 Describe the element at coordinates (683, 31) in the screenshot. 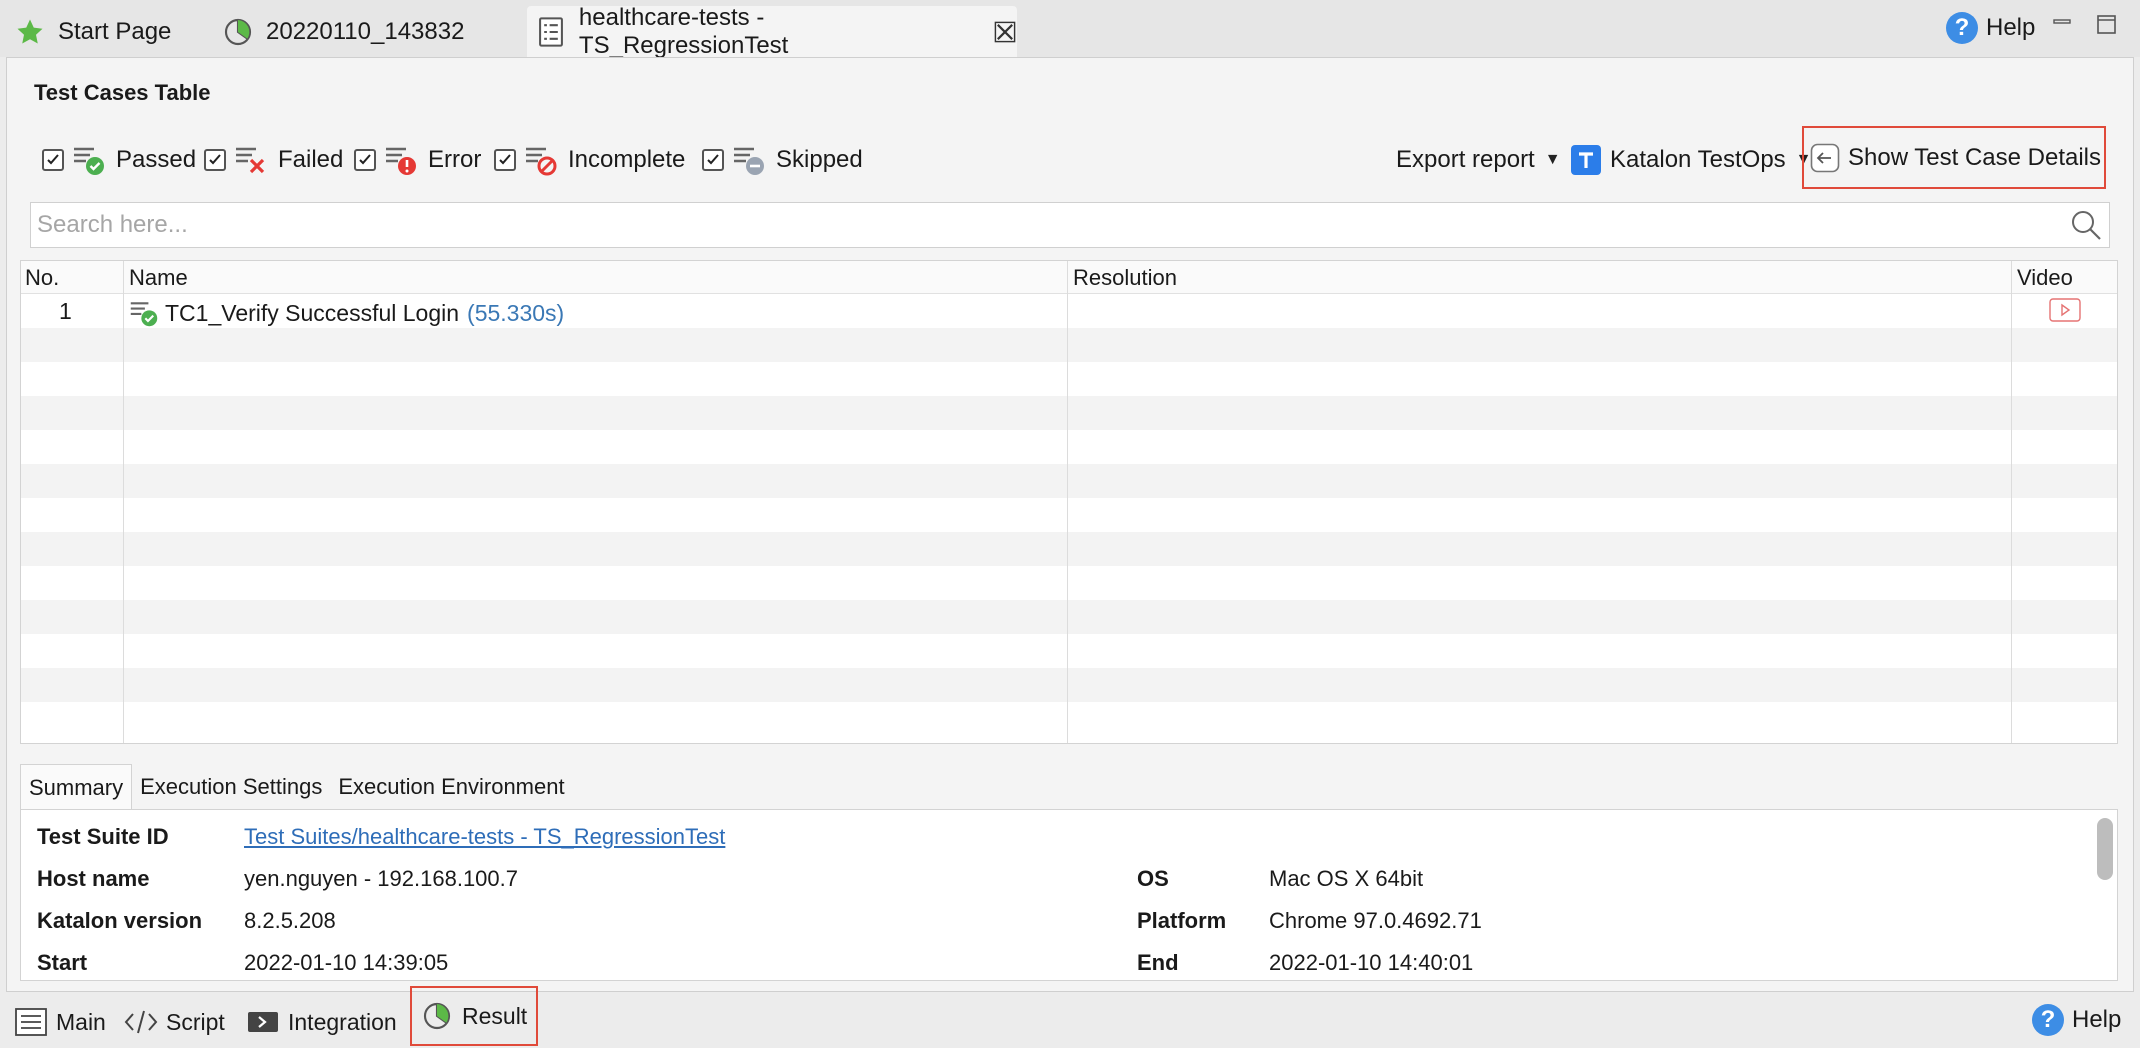

I see `tab-label: healthcare-tests - TS_RegressionTest` at that location.